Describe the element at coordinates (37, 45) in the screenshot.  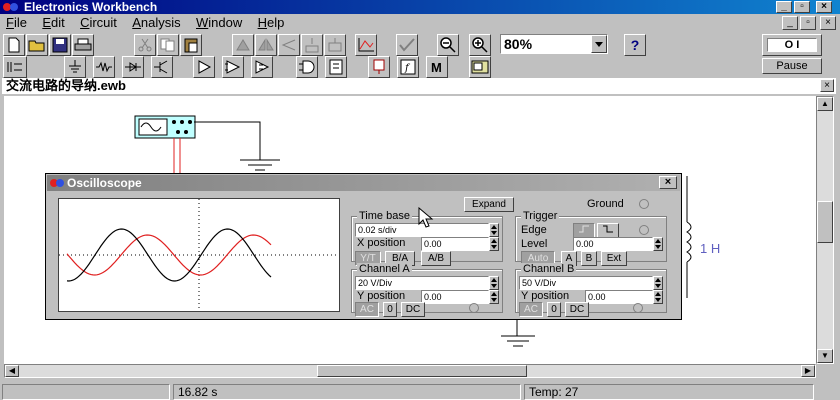
I see `open-file-button` at that location.